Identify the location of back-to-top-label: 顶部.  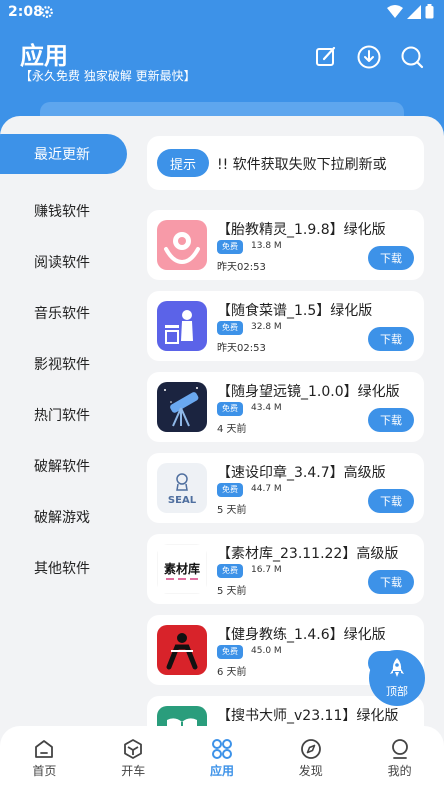
(397, 691).